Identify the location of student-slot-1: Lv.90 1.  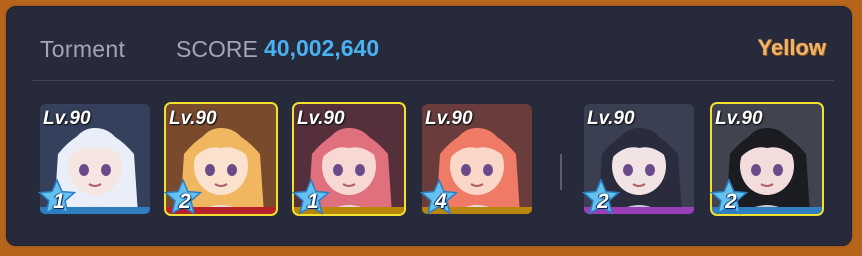
(94, 159).